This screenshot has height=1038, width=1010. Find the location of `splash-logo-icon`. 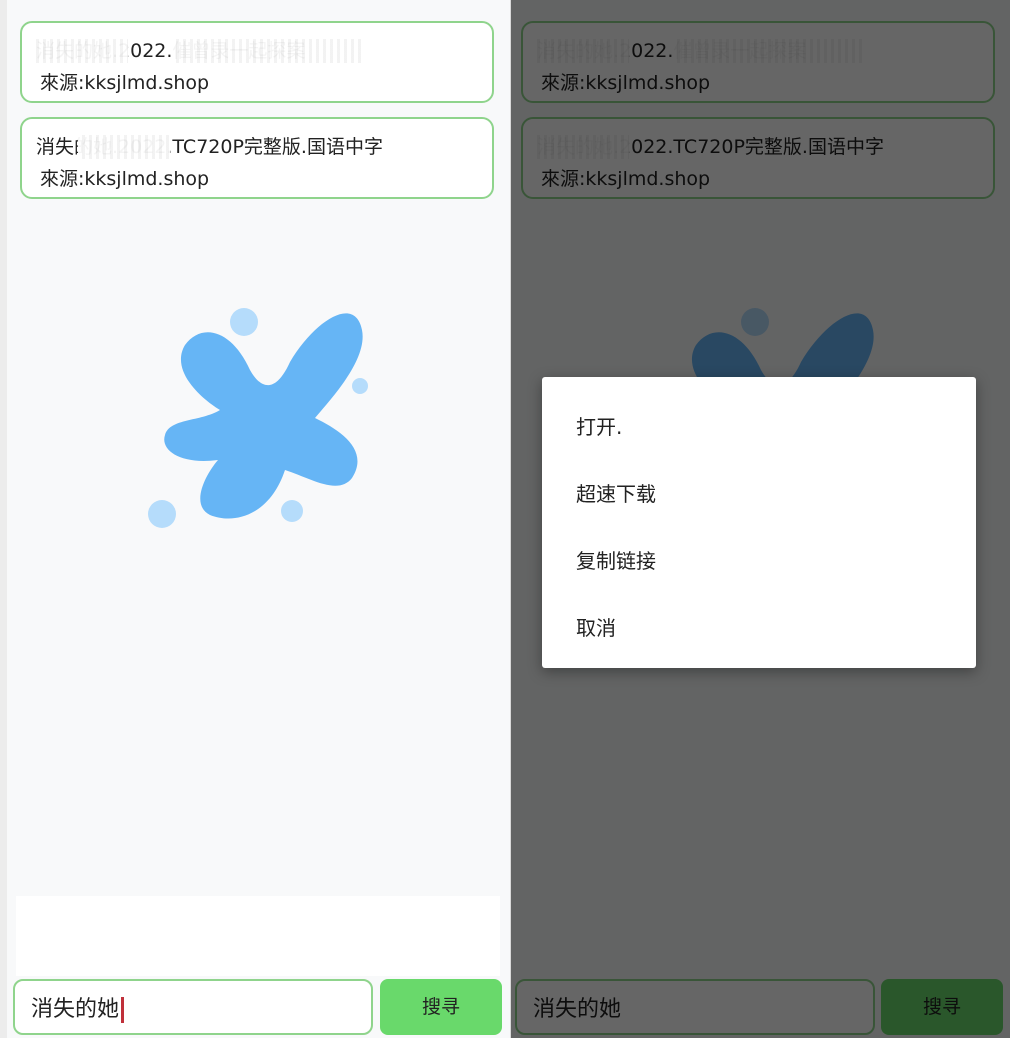

splash-logo-icon is located at coordinates (258, 418).